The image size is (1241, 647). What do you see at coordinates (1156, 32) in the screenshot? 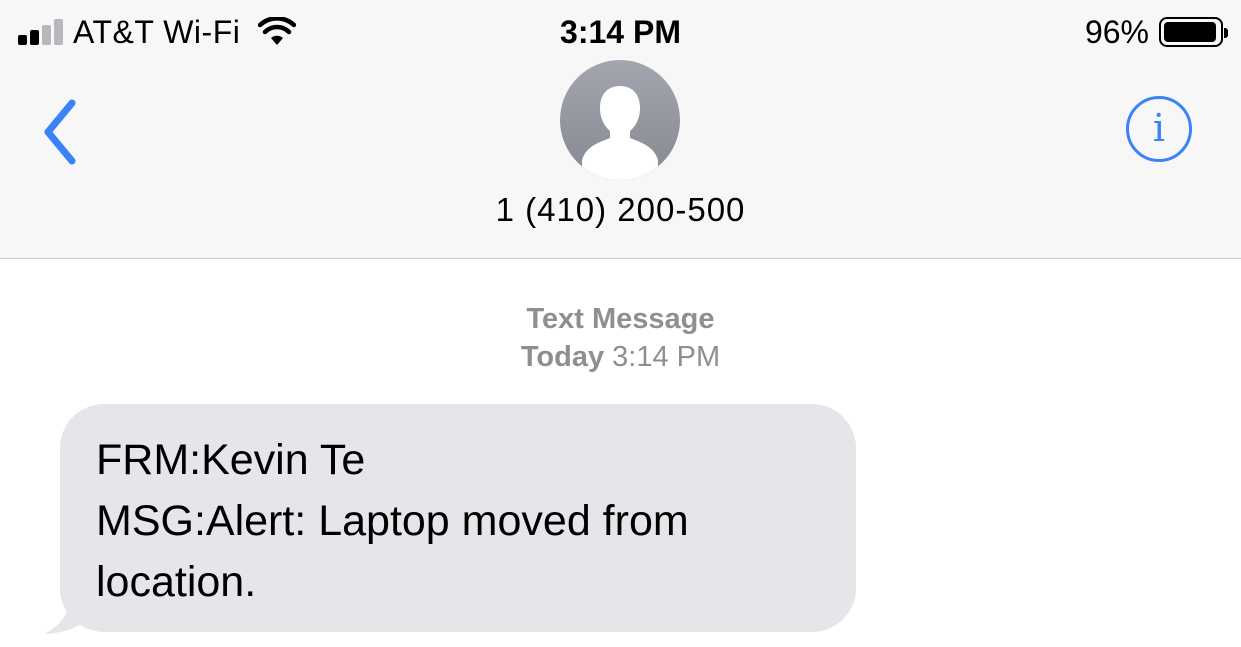
I see `status-bar-right: 96%` at bounding box center [1156, 32].